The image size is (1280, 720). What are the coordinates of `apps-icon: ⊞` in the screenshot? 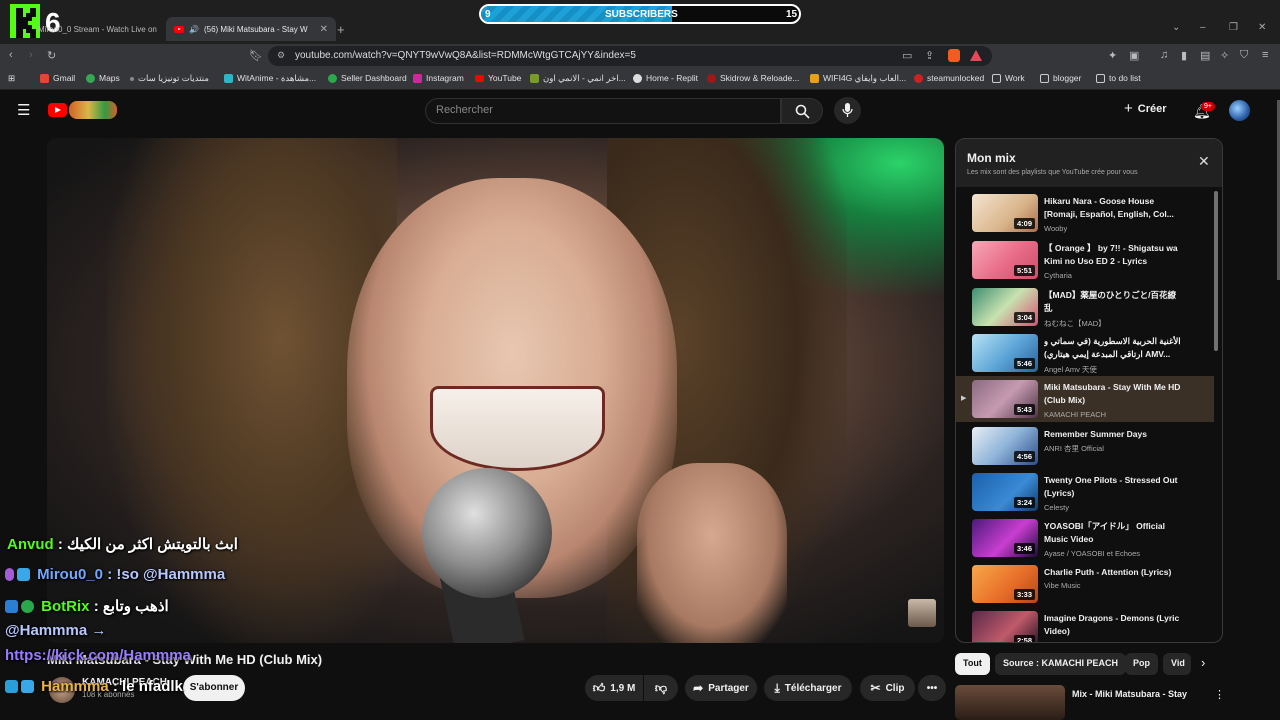 It's located at (11, 78).